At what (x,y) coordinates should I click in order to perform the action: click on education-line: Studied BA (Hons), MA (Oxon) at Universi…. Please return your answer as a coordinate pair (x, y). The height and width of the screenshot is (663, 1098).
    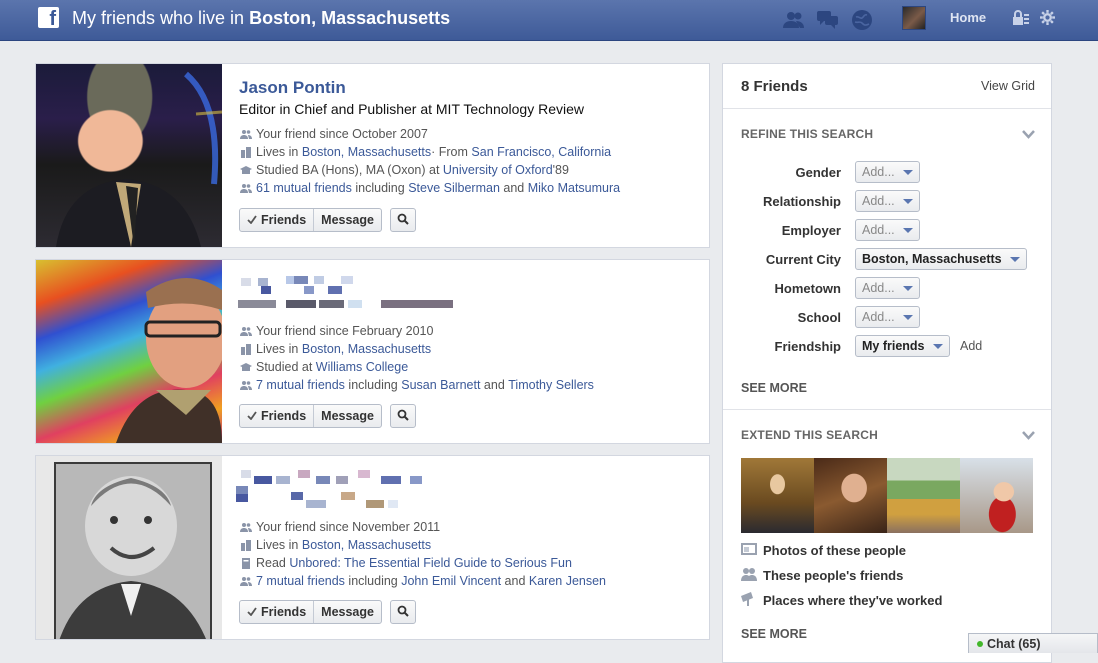
    Looking at the image, I should click on (469, 170).